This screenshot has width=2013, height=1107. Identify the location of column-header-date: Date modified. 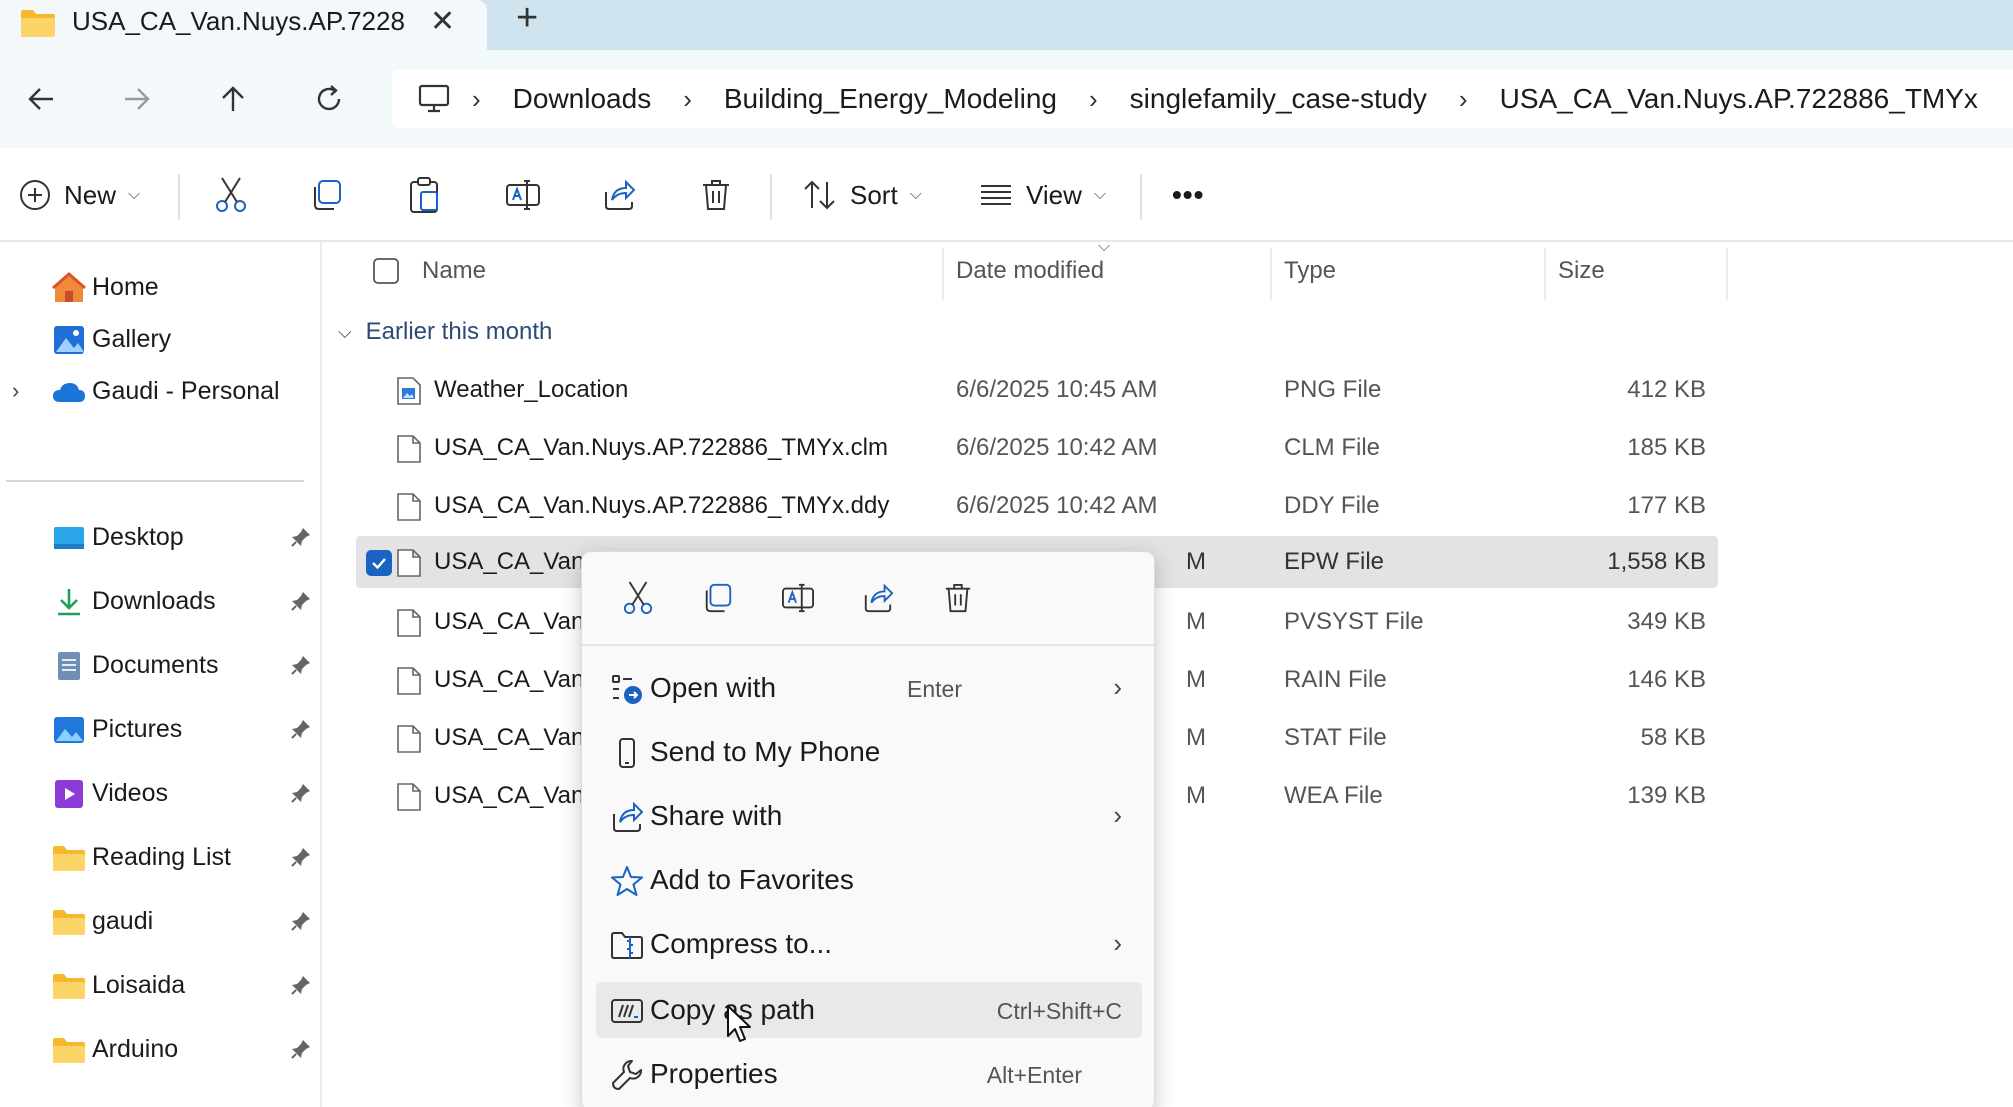
(1030, 271).